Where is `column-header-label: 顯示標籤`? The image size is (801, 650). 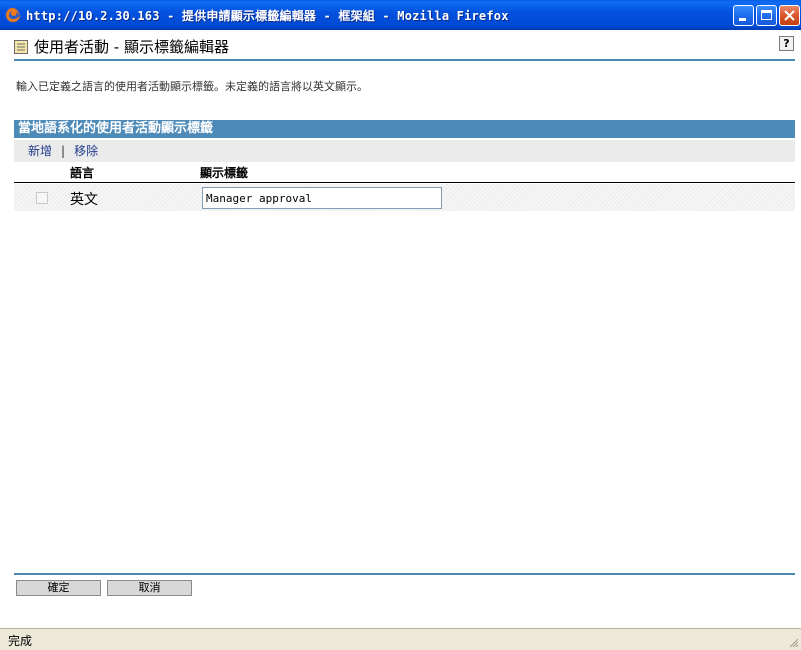
column-header-label: 顯示標籤 is located at coordinates (224, 173).